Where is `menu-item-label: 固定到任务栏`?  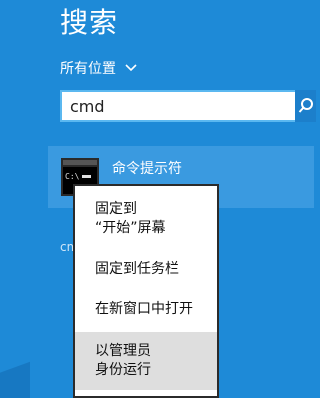 menu-item-label: 固定到任务栏 is located at coordinates (137, 269).